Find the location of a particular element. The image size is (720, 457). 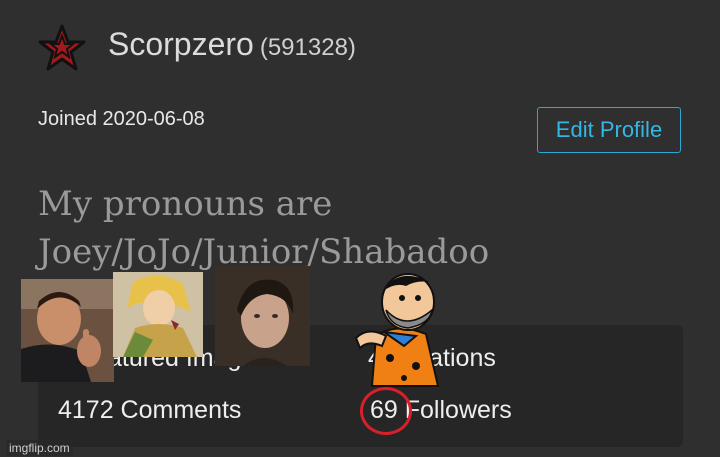

profile-header: Scorpzero (591328) is located at coordinates (232, 44).